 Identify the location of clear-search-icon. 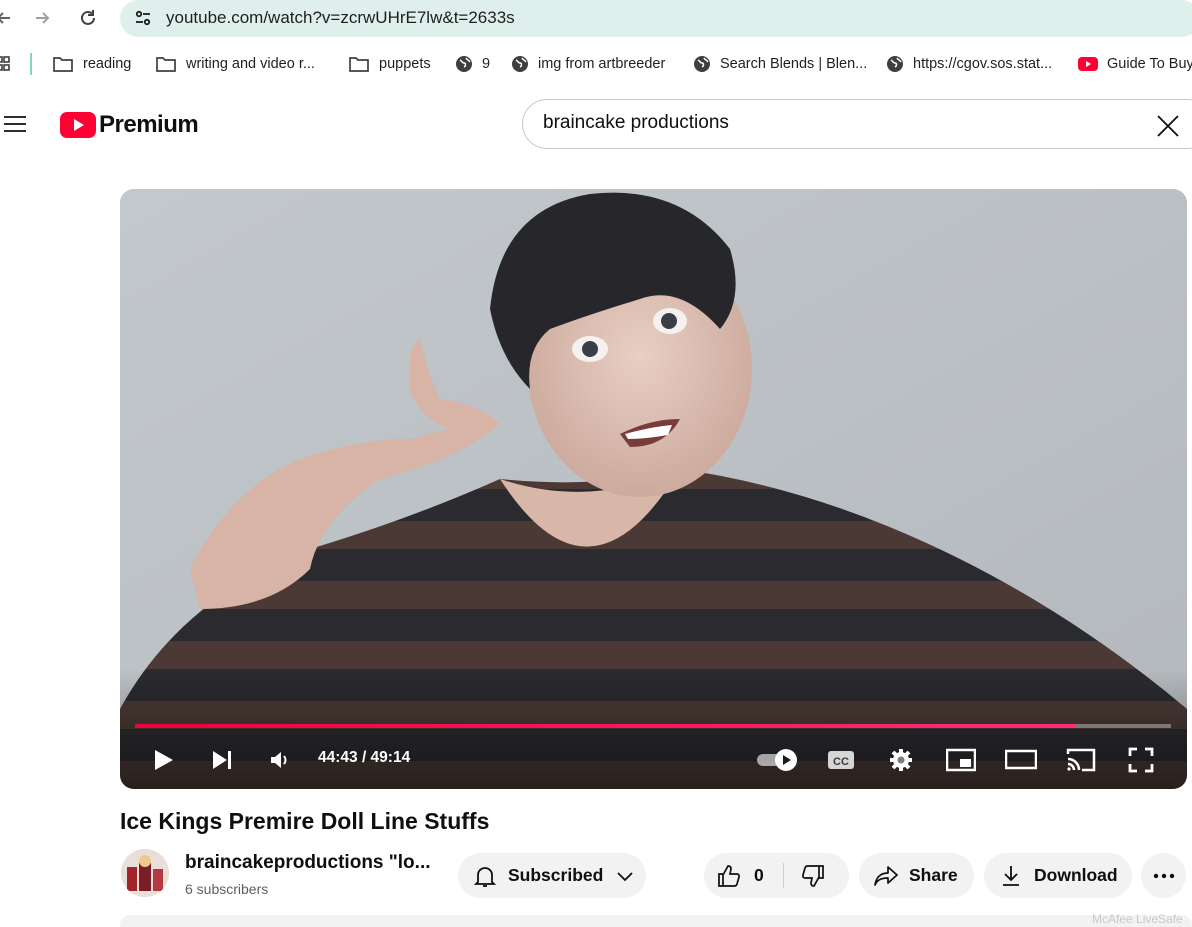
(1168, 126).